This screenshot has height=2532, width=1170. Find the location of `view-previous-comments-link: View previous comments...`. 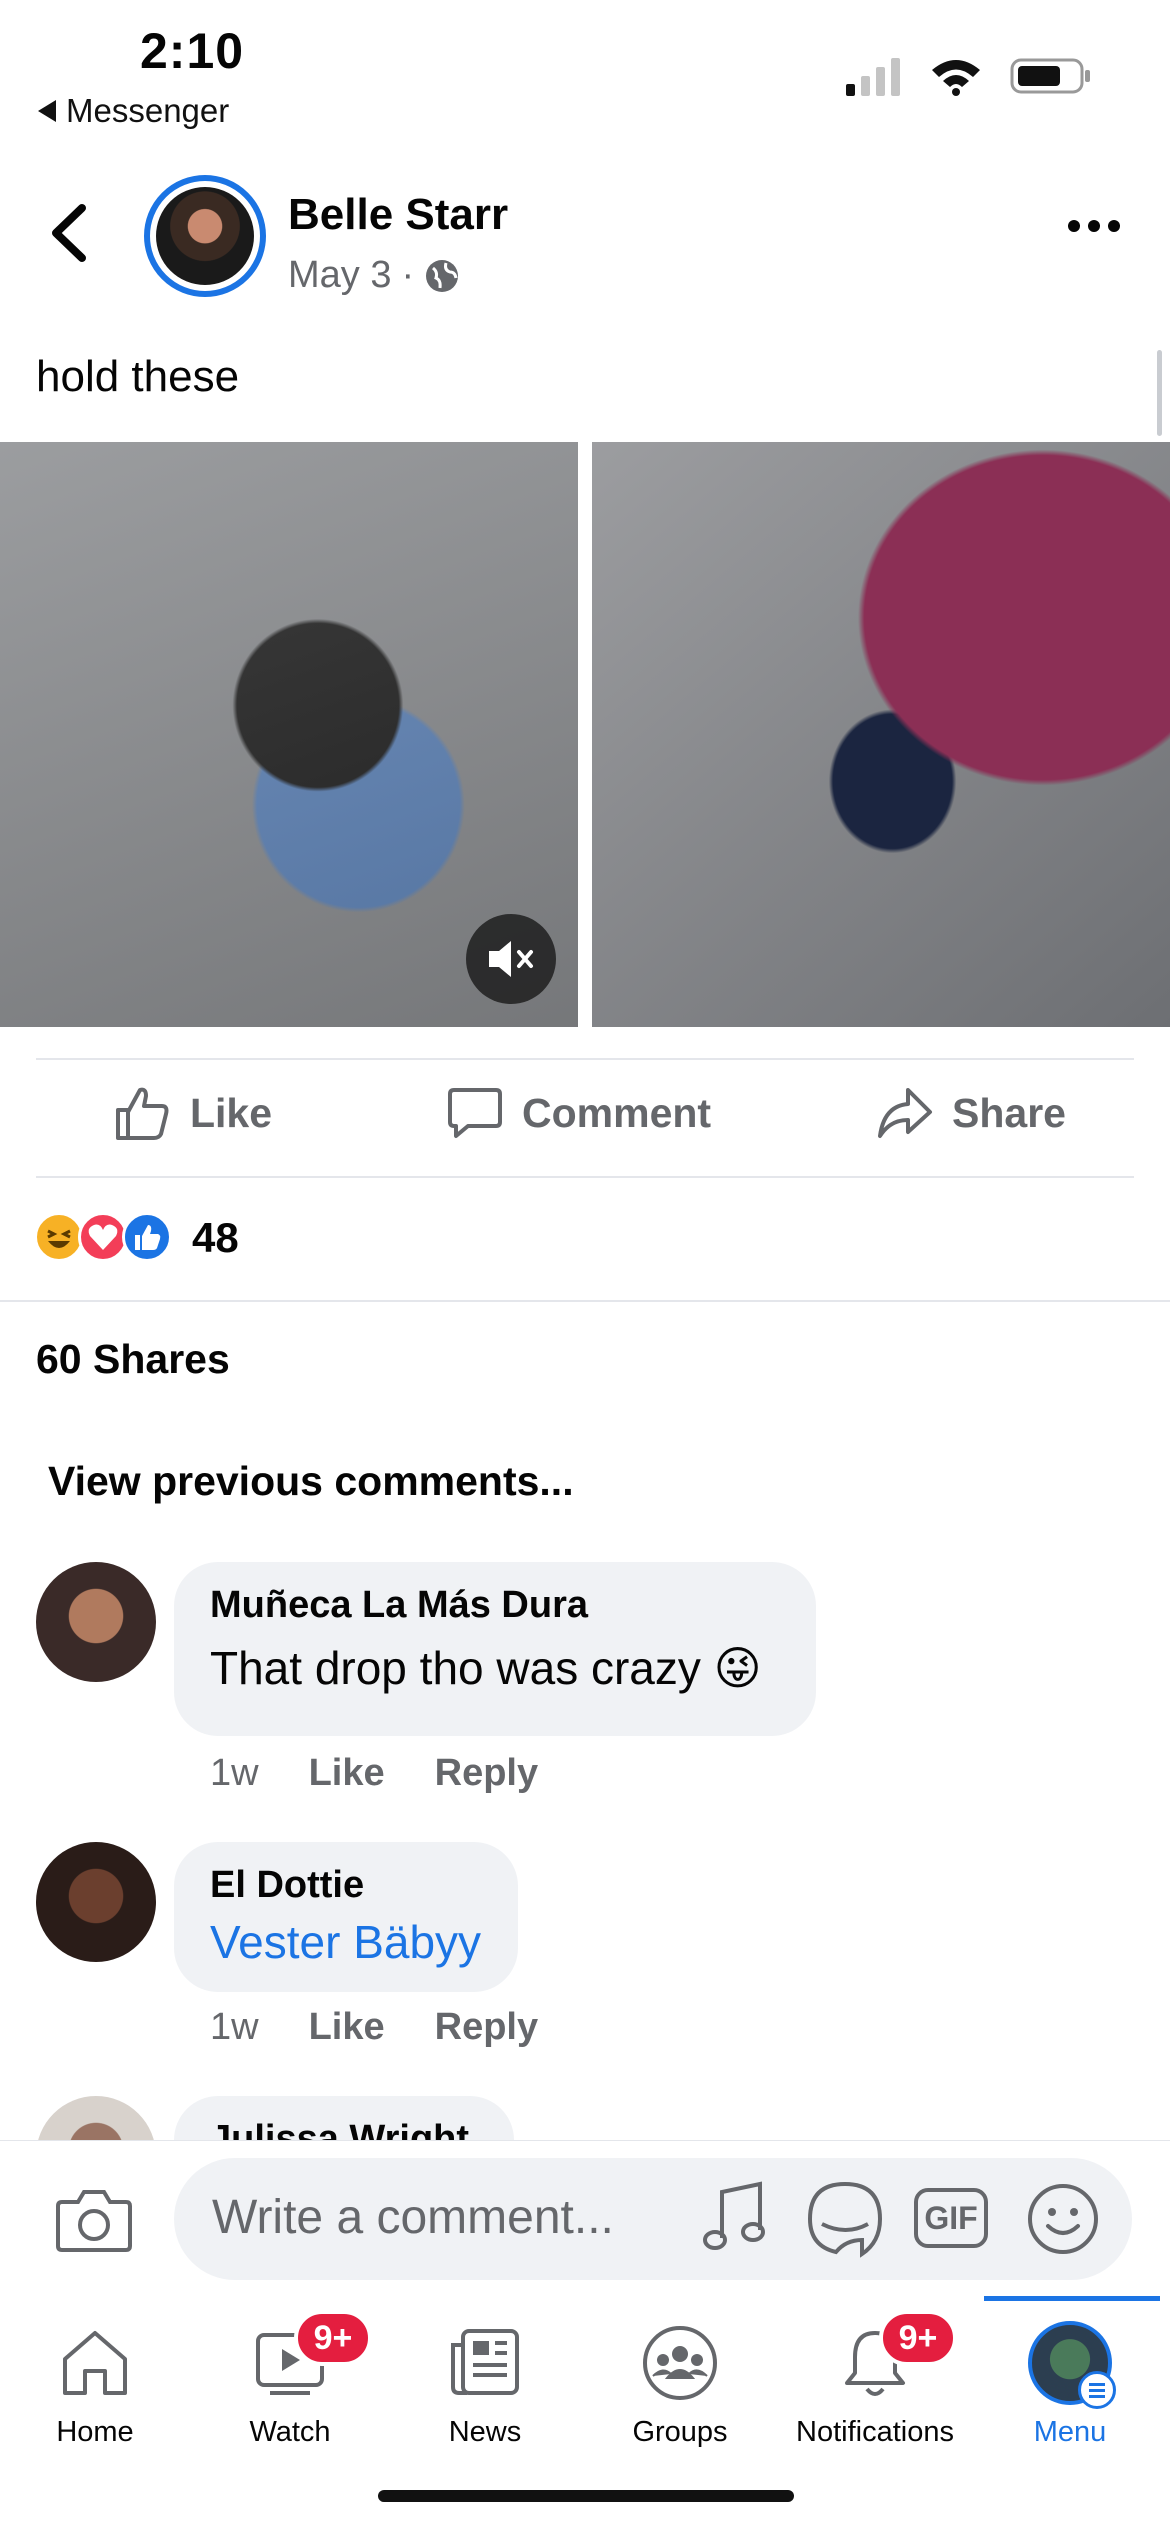

view-previous-comments-link: View previous comments... is located at coordinates (311, 1481).